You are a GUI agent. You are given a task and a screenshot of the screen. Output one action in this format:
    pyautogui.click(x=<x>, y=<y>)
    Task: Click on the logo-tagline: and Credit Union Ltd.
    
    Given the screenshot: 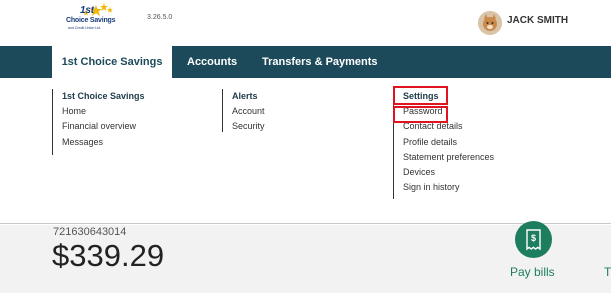 What is the action you would take?
    pyautogui.click(x=85, y=28)
    